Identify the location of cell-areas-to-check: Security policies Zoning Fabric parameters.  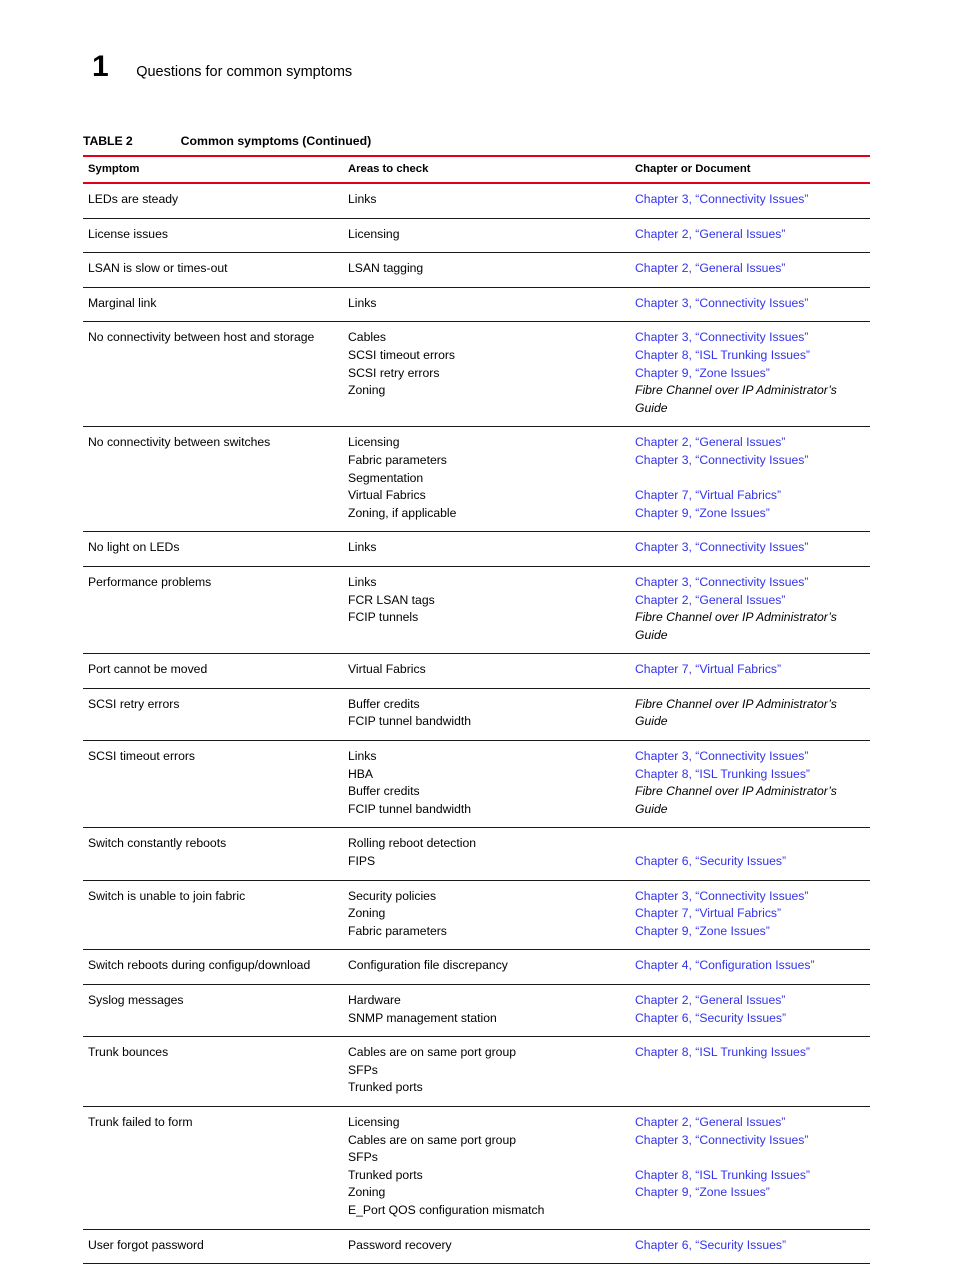
(486, 915).